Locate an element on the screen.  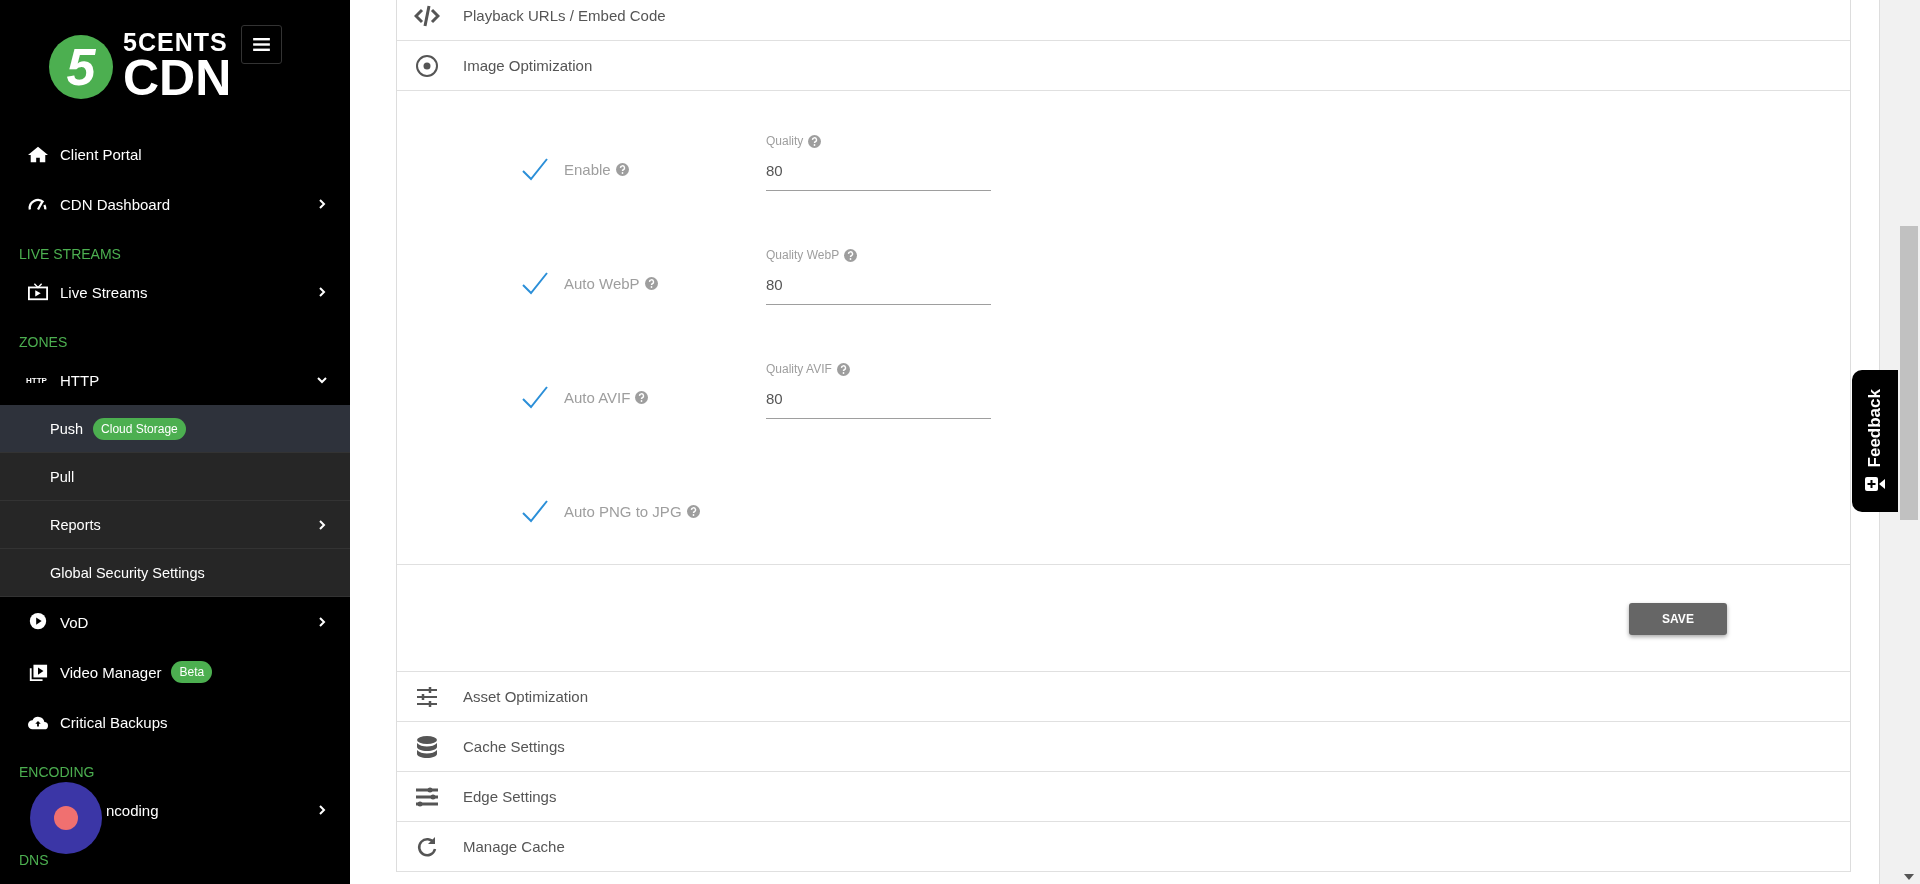
scrollbar-thumb is located at coordinates (1909, 373).